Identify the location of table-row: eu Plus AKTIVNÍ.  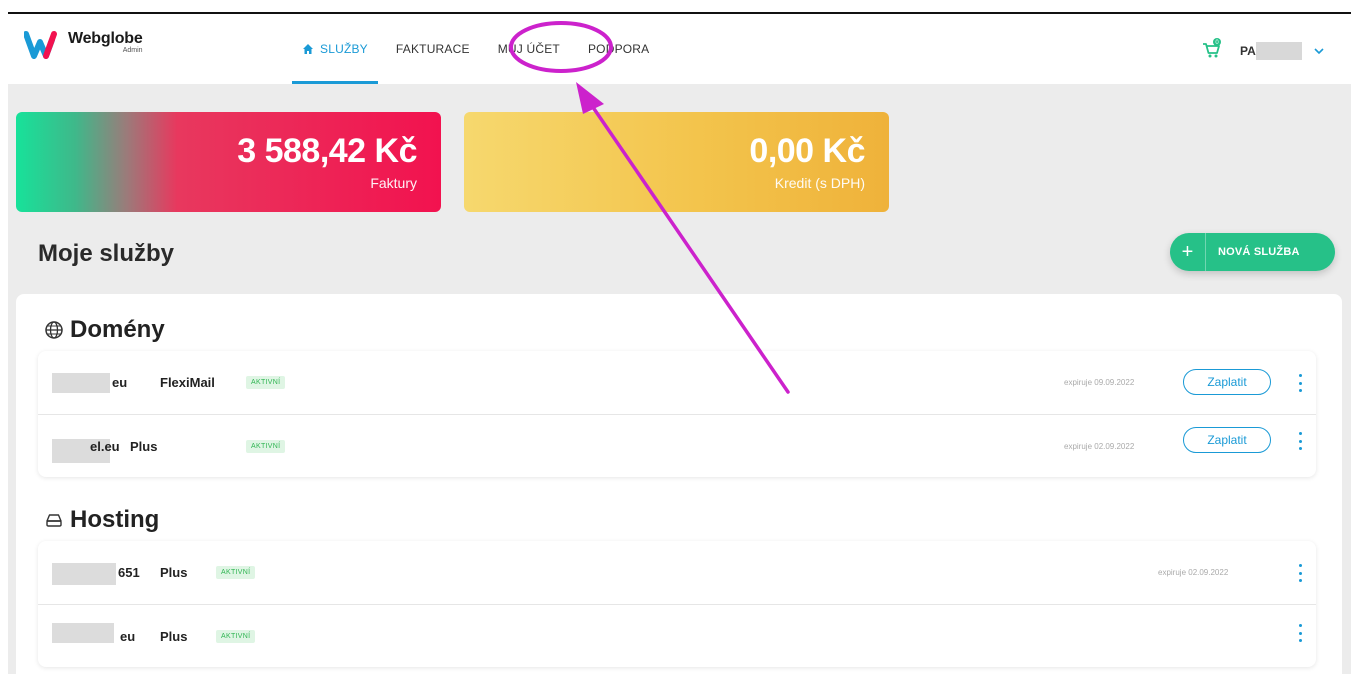
(677, 635).